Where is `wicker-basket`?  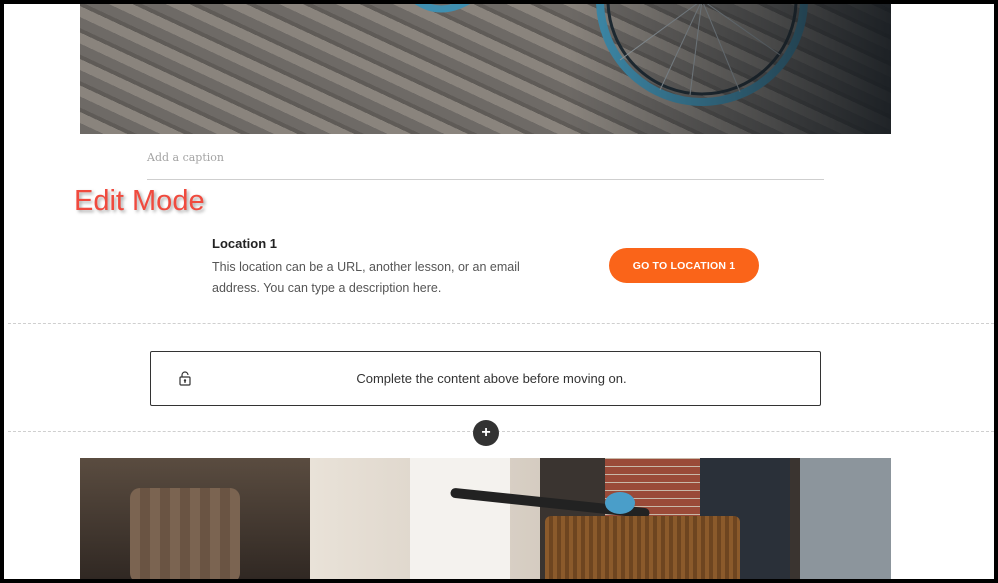
wicker-basket is located at coordinates (642, 547).